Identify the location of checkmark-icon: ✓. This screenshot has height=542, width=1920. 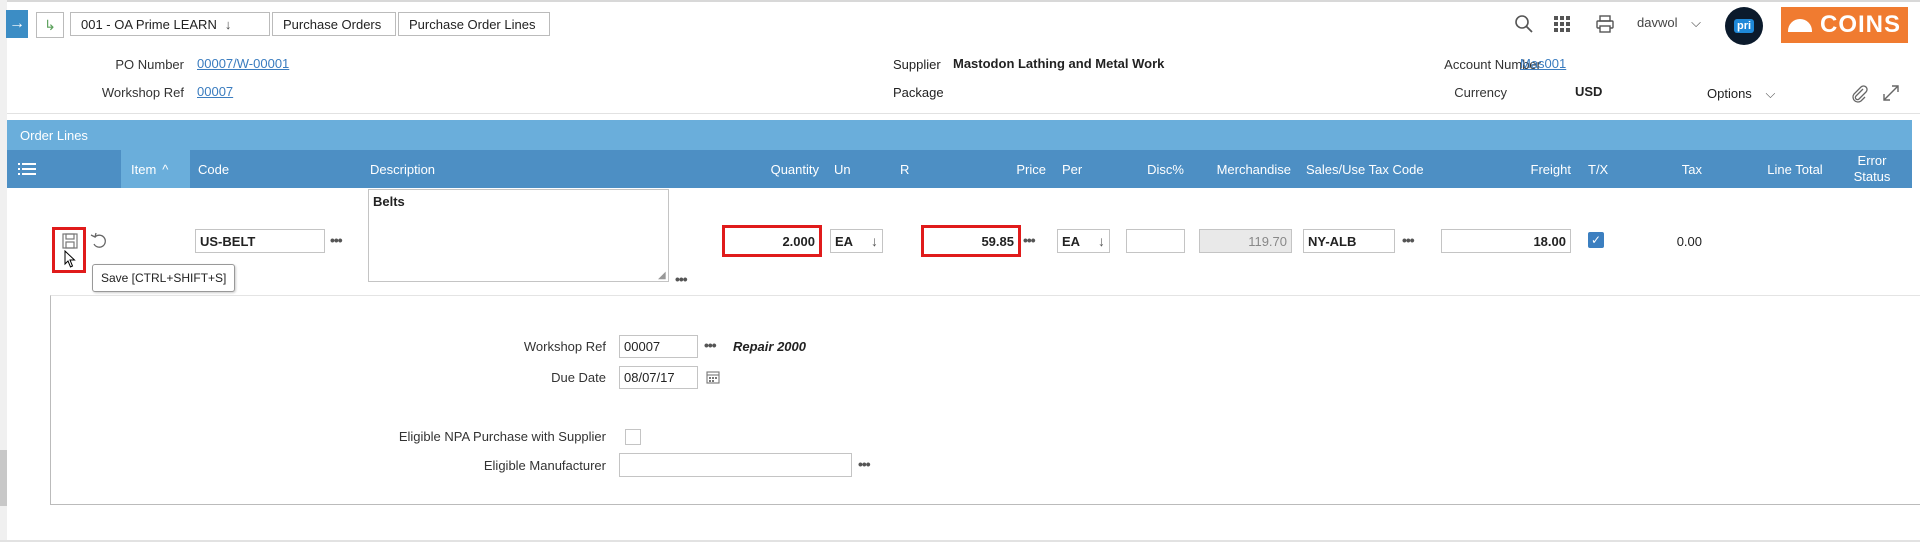
(1596, 240).